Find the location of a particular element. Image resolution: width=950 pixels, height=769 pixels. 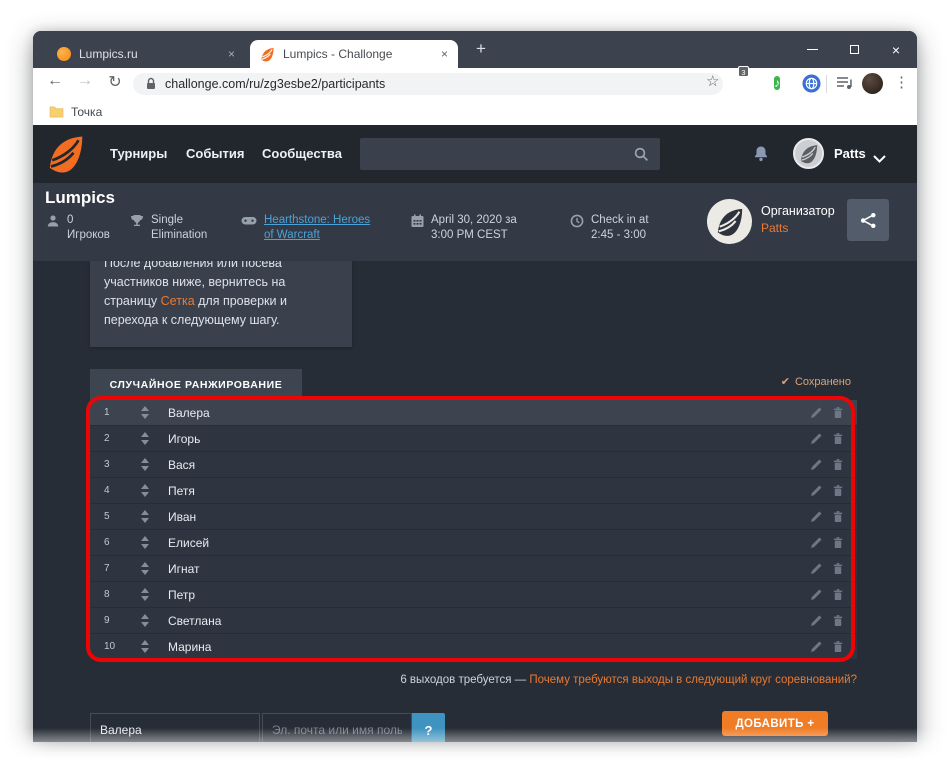

back-icon: ← is located at coordinates (55, 81).